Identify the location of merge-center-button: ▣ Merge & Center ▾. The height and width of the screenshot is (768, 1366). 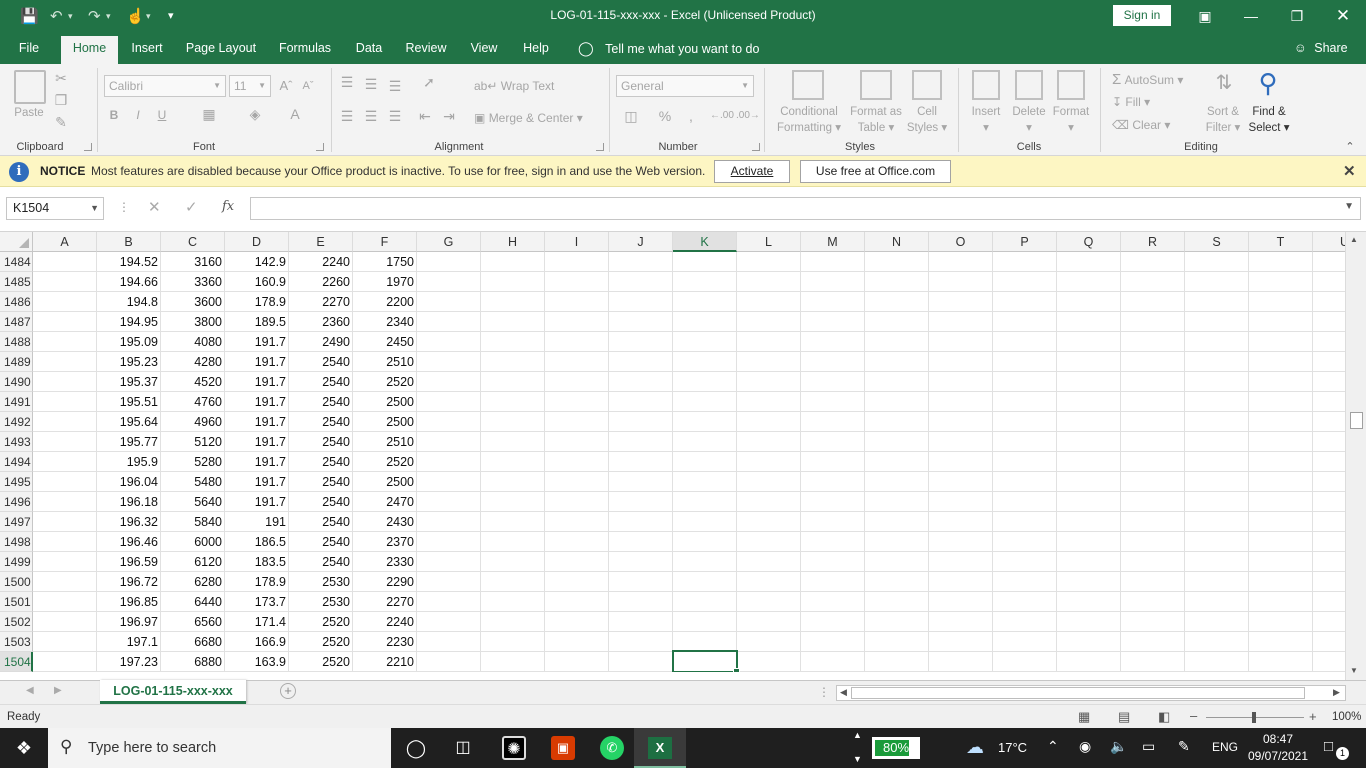
(528, 118).